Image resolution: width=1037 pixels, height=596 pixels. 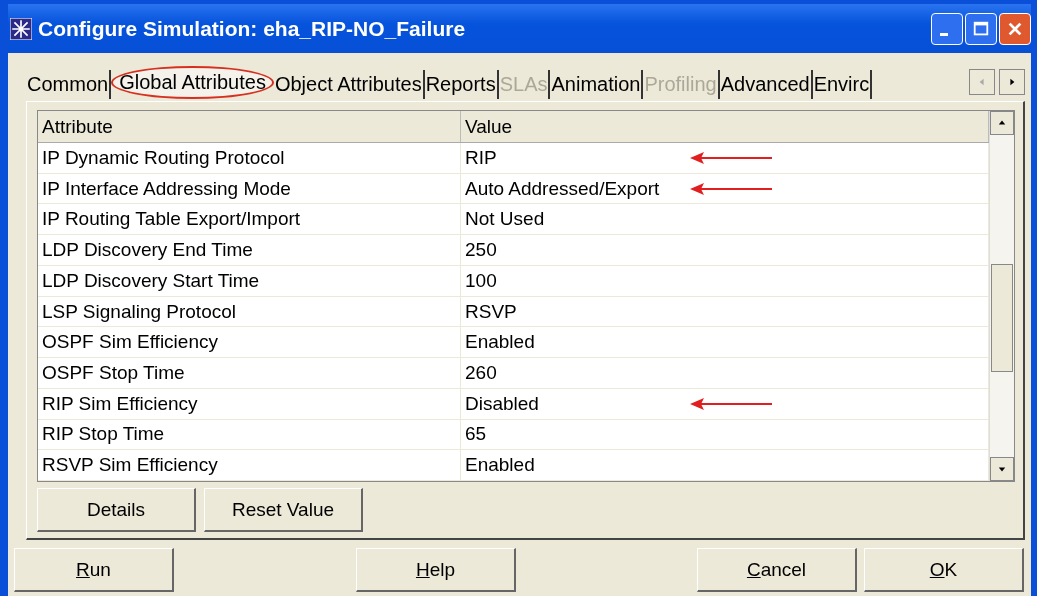 I want to click on maximize-icon, so click(x=981, y=28).